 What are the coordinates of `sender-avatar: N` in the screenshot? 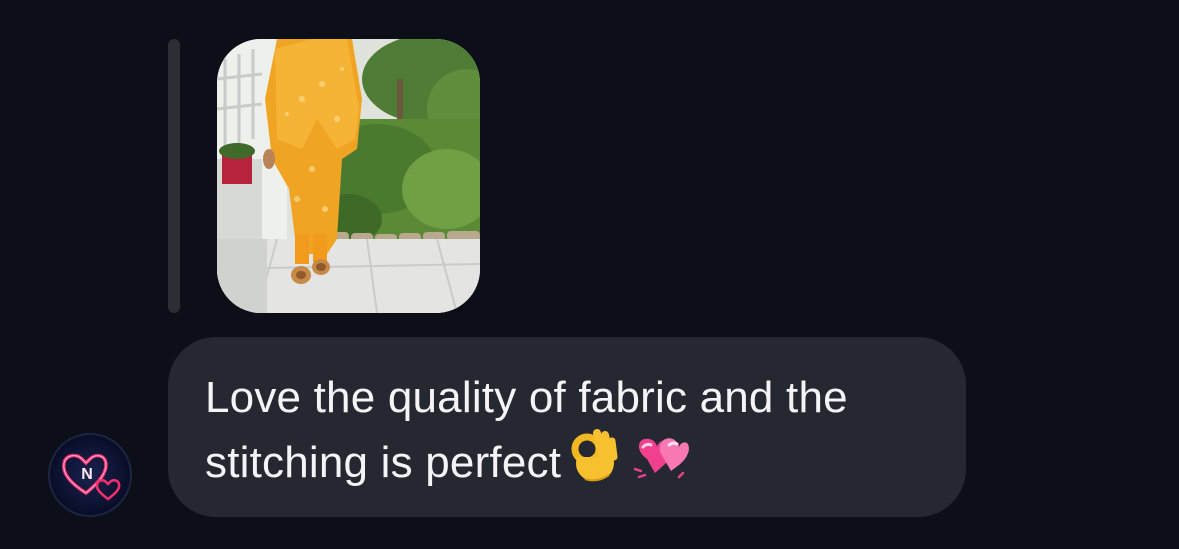 It's located at (90, 475).